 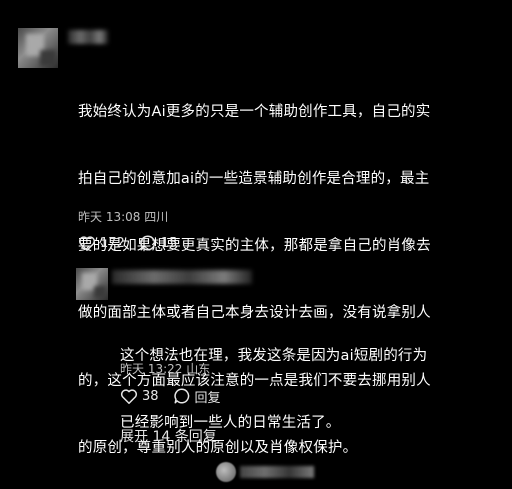 What do you see at coordinates (127, 243) in the screenshot?
I see `comment-actions: 172 15` at bounding box center [127, 243].